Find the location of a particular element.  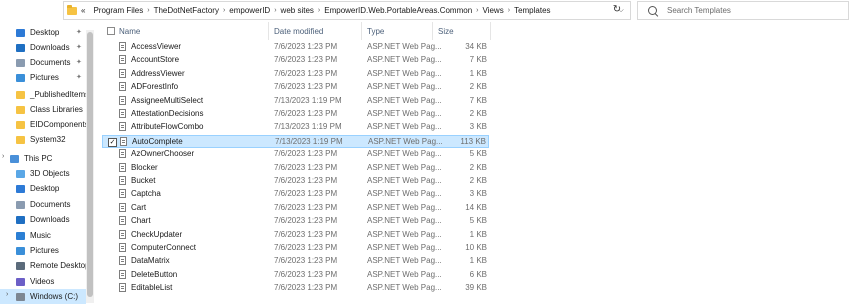

nav-item: 3D Objects is located at coordinates (43, 173).